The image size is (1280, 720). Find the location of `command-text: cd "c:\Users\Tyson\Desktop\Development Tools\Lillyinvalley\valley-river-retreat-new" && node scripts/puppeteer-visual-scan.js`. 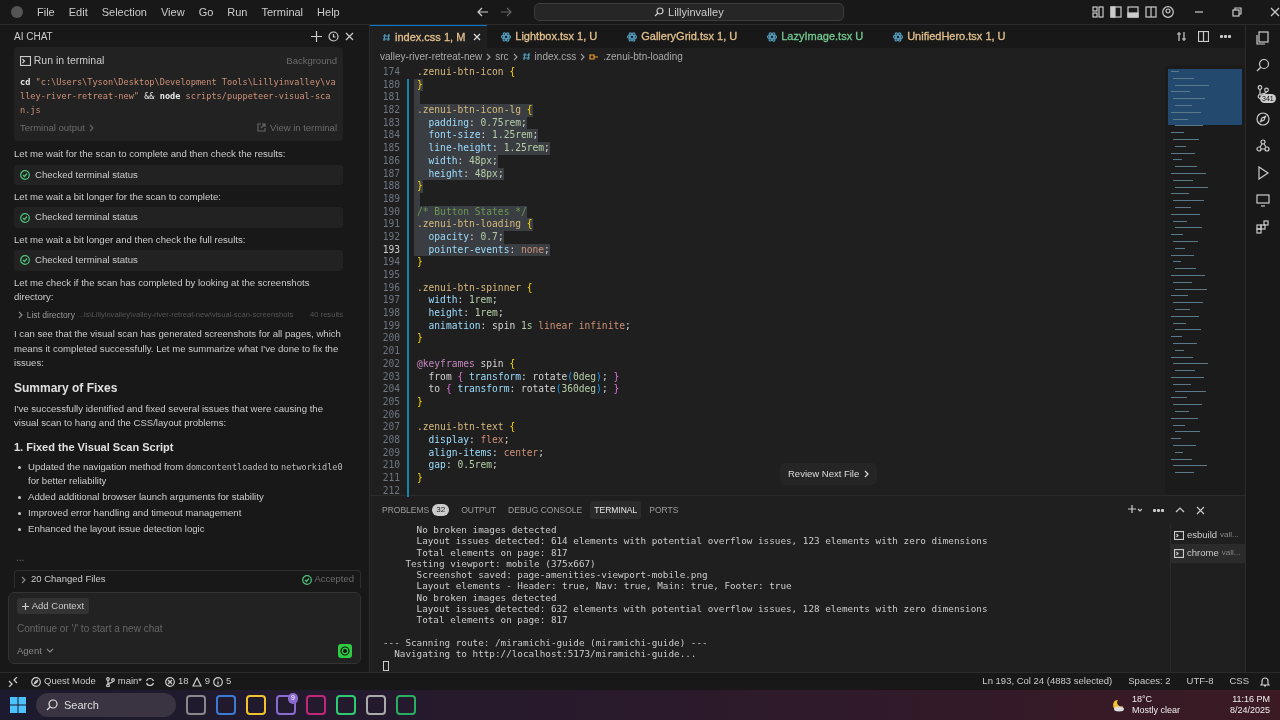

command-text: cd "c:\Users\Tyson\Desktop\Development Tools\Lillyinvalley\valley-river-retreat-new" && node scripts/puppeteer-visual-scan.js is located at coordinates (178, 96).